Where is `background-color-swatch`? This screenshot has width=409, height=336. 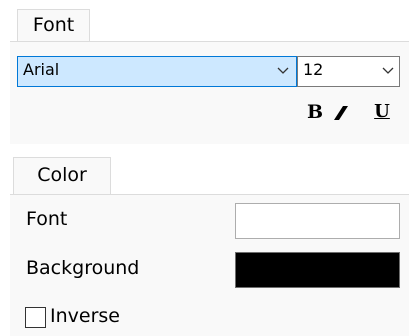 background-color-swatch is located at coordinates (317, 270).